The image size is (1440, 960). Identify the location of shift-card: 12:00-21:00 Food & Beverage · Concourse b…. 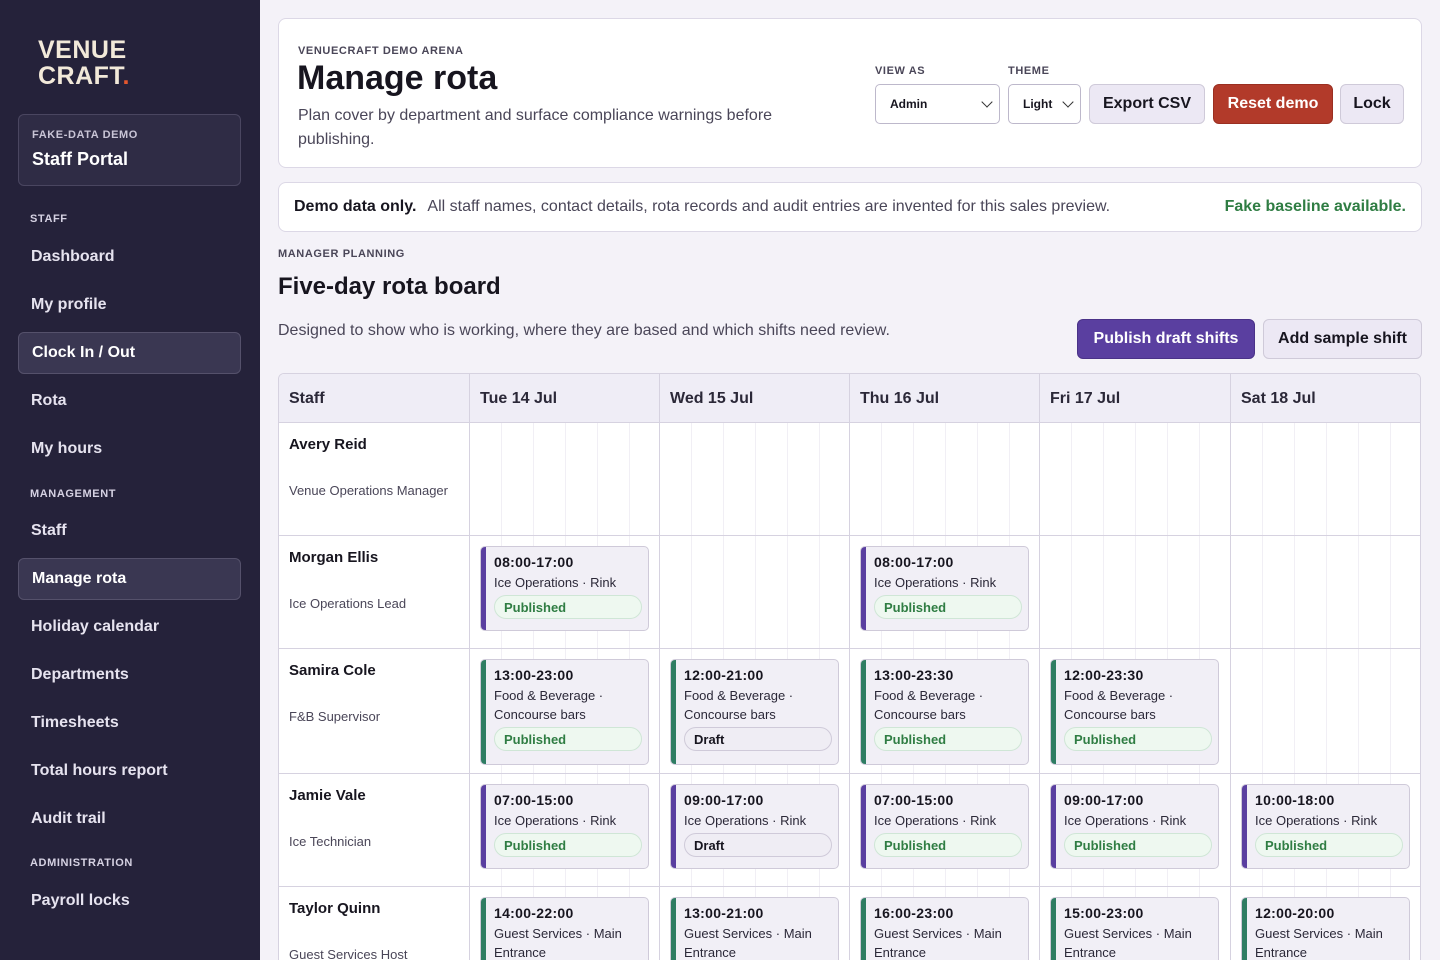
(754, 712).